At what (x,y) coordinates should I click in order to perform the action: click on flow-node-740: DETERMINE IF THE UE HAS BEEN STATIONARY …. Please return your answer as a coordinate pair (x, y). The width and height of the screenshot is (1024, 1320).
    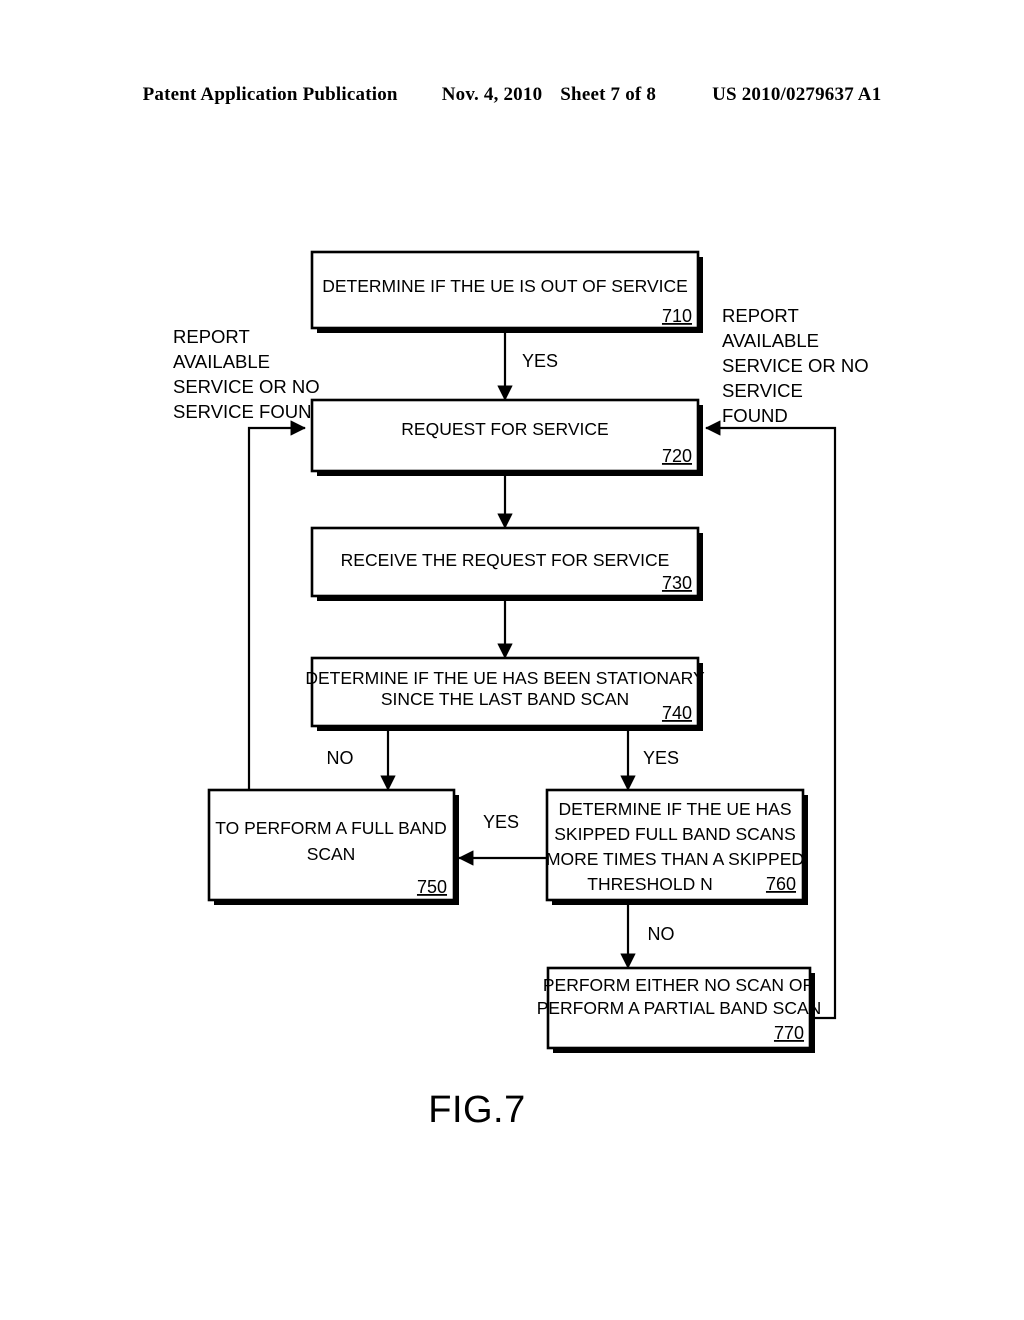
    Looking at the image, I should click on (505, 693).